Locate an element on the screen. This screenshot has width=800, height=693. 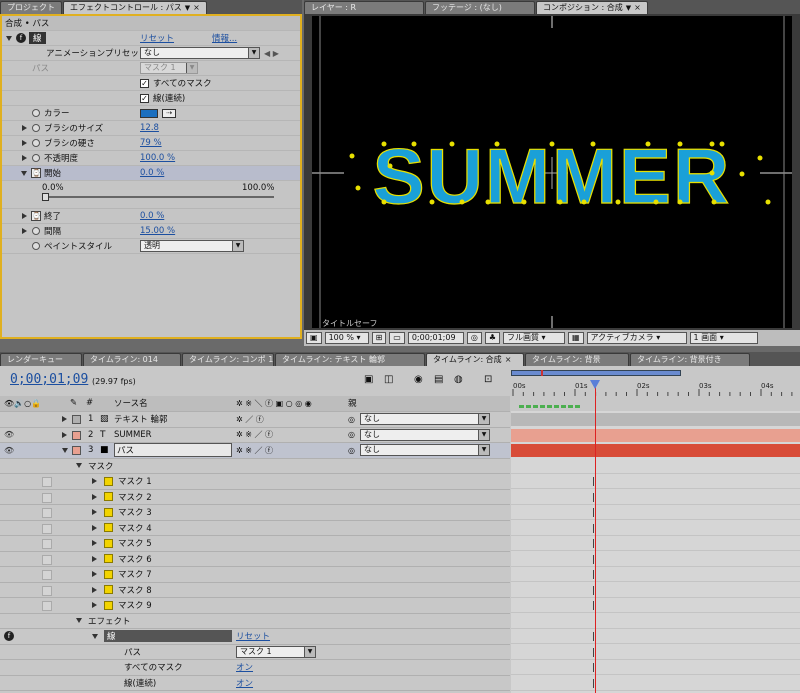
source-name-header: ソース名 is located at coordinates (131, 403).